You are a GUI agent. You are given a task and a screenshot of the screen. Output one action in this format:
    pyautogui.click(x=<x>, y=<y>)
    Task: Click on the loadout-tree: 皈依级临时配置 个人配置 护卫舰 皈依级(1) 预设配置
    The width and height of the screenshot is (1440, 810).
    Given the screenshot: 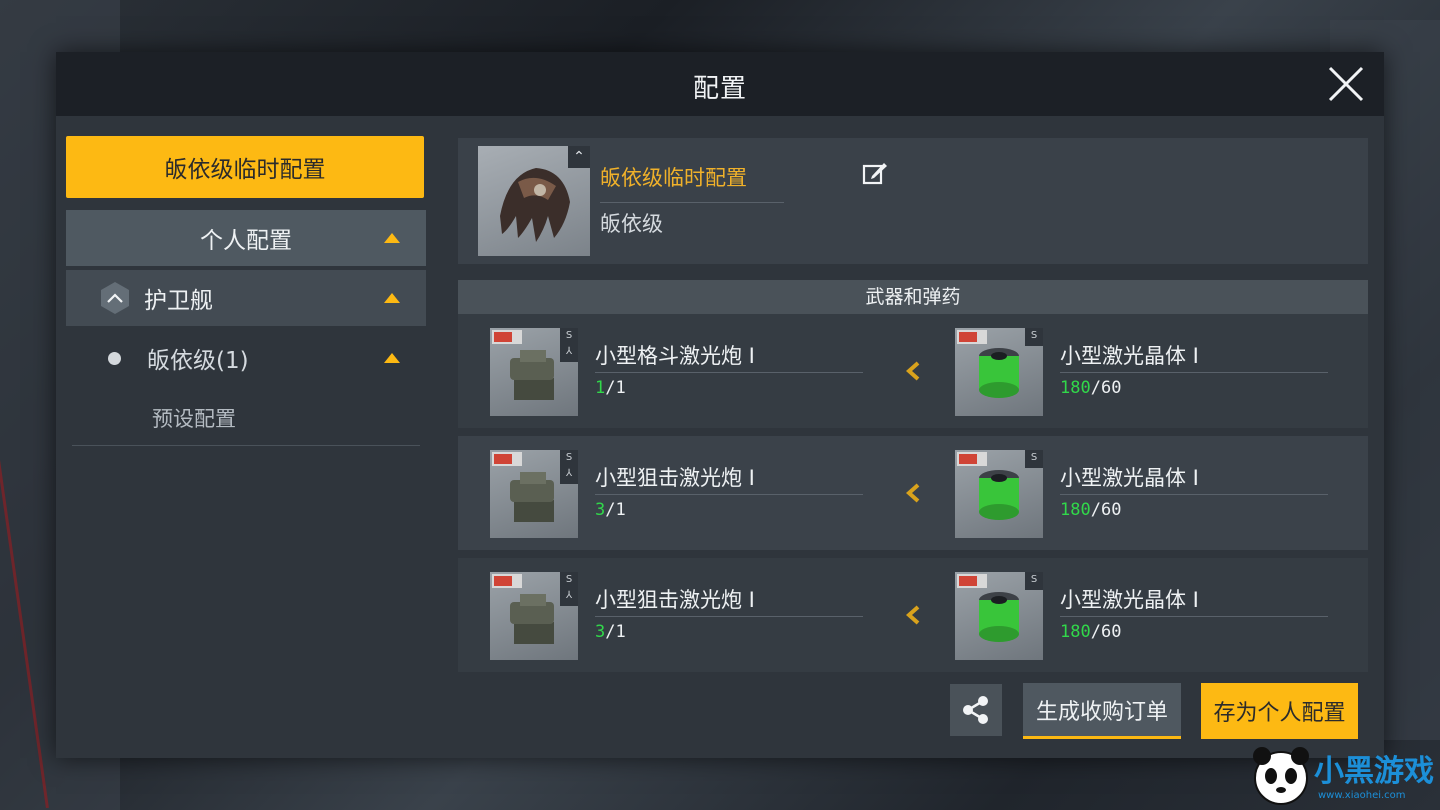 What is the action you would take?
    pyautogui.click(x=246, y=291)
    